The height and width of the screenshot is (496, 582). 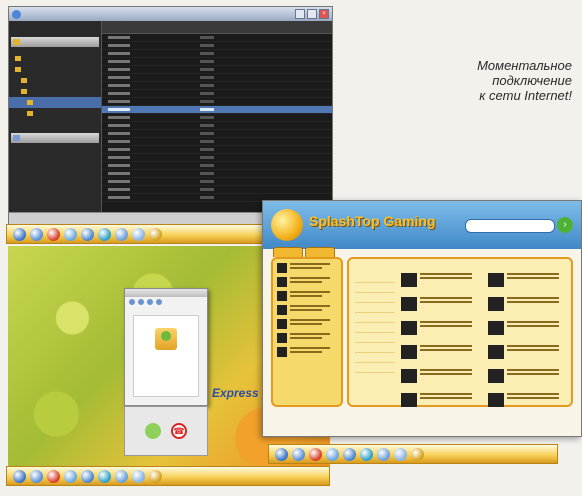 I want to click on file-row-selected, so click(x=217, y=110).